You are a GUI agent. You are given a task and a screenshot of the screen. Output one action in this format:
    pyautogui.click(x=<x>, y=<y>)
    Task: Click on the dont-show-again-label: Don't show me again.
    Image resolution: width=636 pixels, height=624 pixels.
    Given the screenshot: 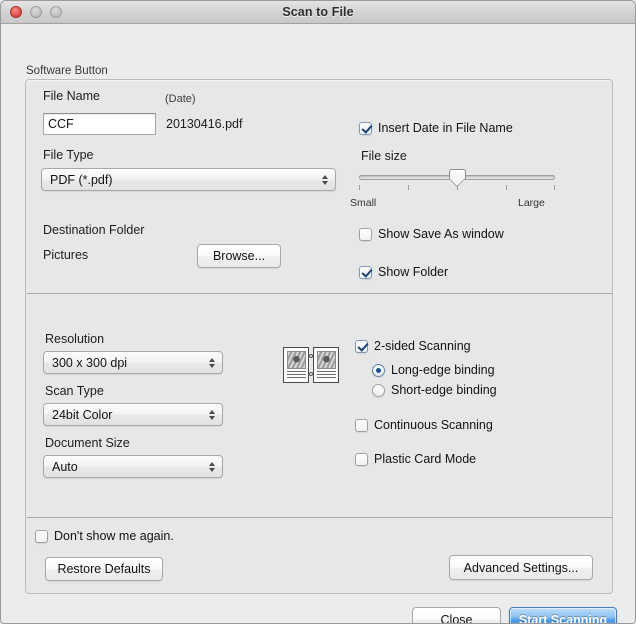 What is the action you would take?
    pyautogui.click(x=114, y=536)
    